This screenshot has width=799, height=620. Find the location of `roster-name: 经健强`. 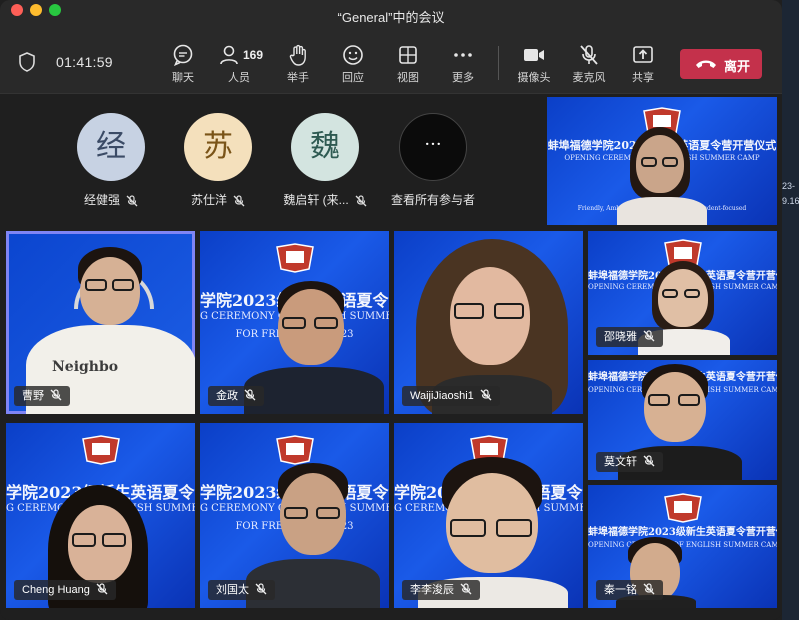

roster-name: 经健强 is located at coordinates (101, 200).